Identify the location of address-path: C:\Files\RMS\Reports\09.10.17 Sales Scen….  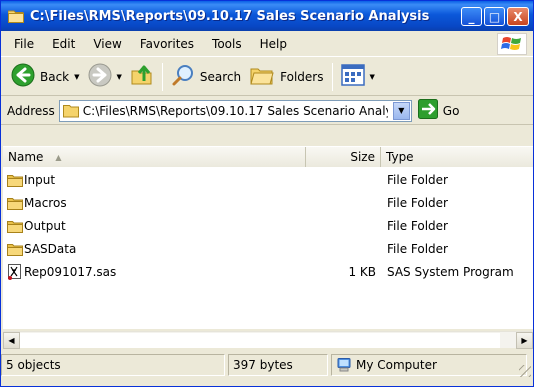
(235, 111).